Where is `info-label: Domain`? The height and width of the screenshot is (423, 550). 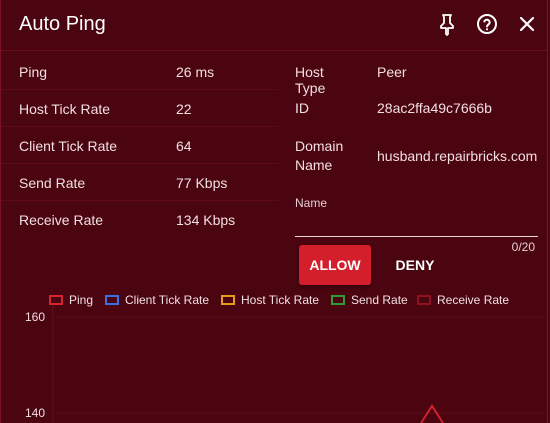
info-label: Domain is located at coordinates (319, 146).